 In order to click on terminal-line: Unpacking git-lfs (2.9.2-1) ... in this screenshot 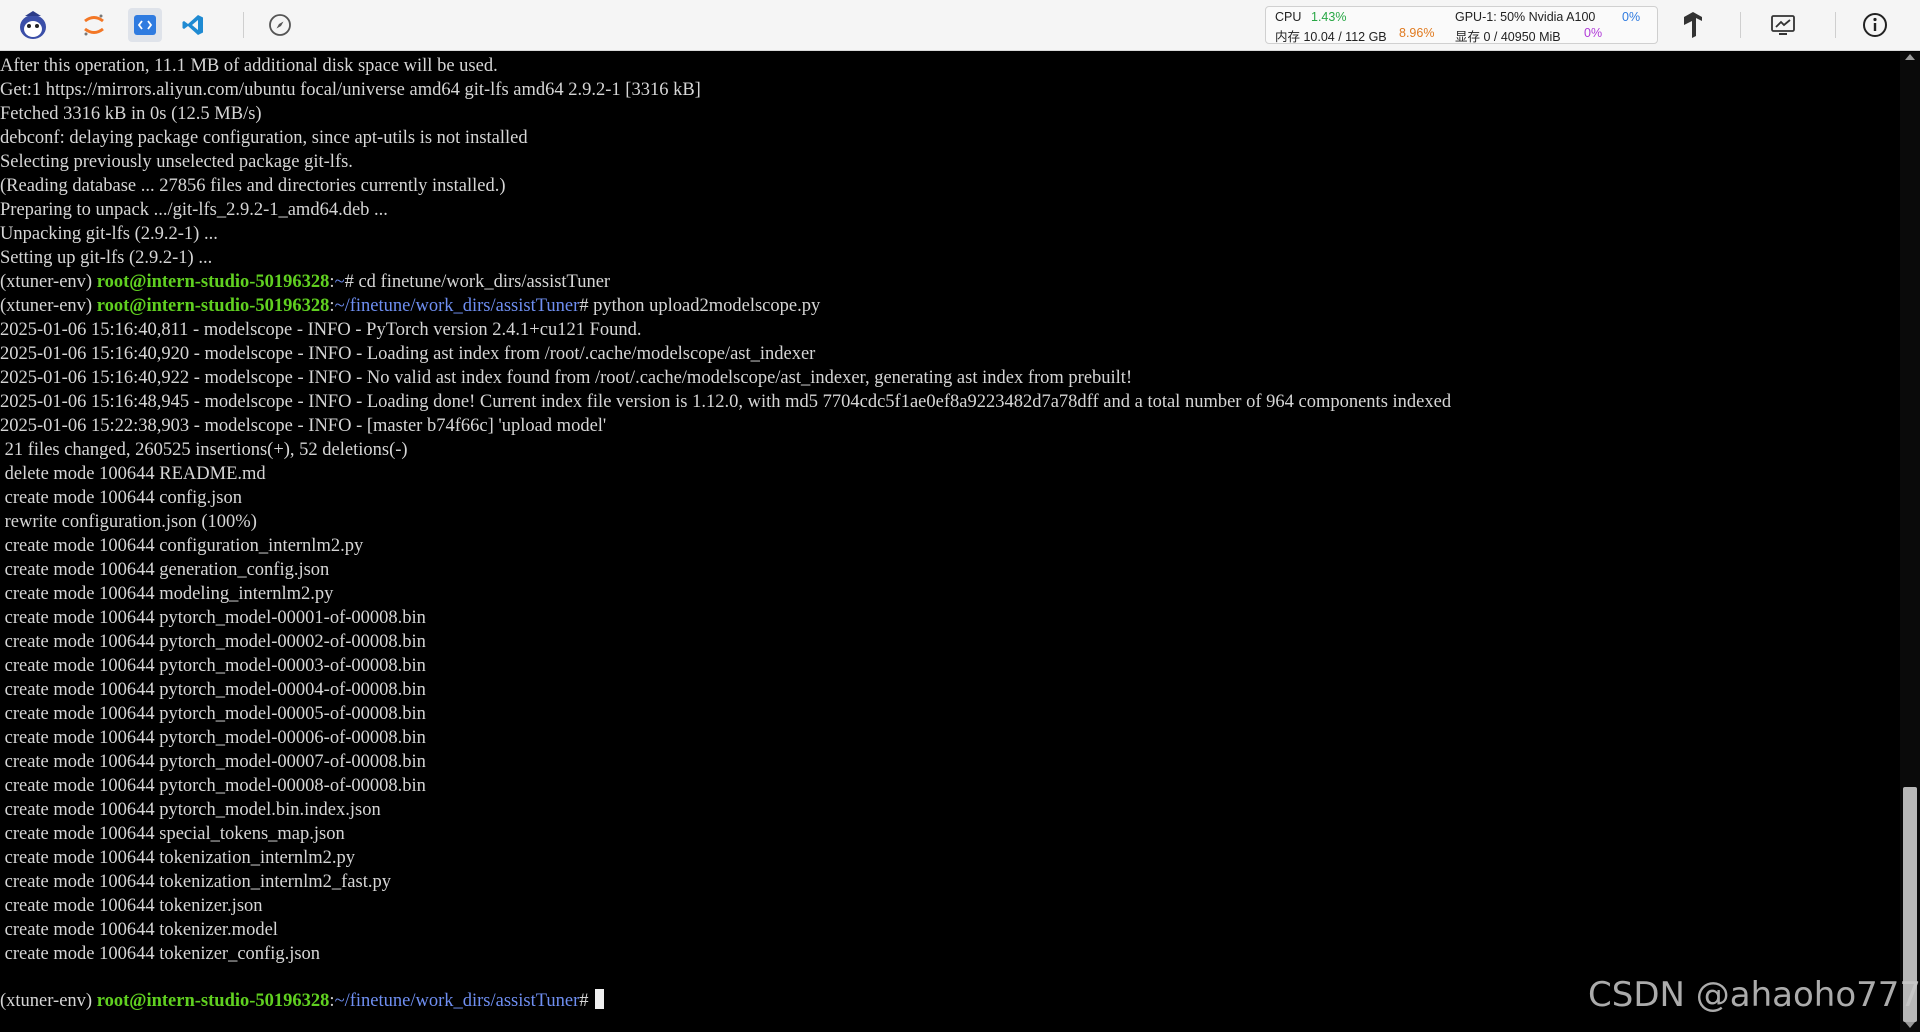, I will do `click(109, 234)`.